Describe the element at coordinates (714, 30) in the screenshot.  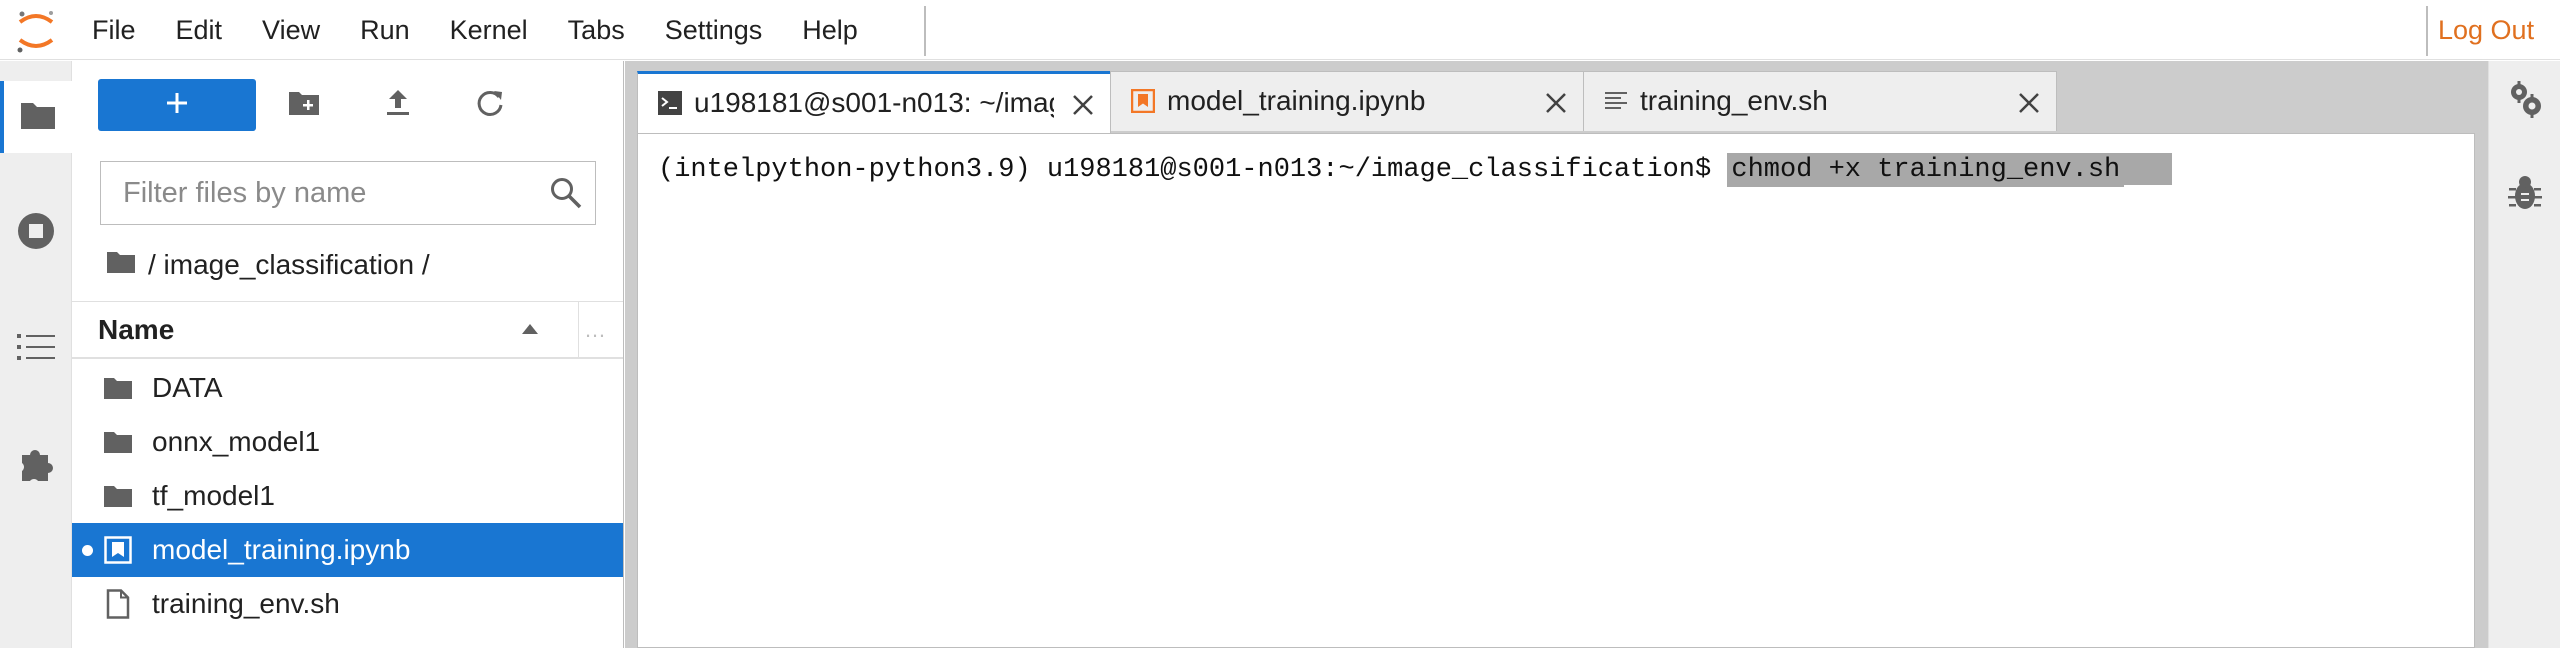
I see `menu-settings: Settings` at that location.